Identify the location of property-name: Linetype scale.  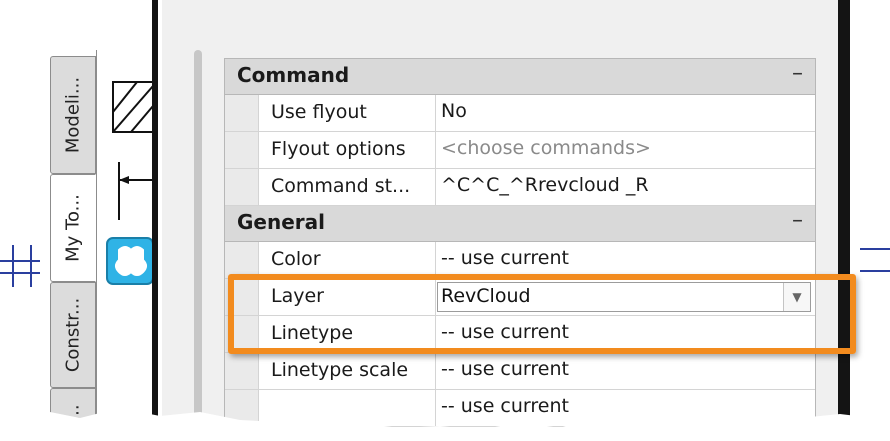
(340, 370).